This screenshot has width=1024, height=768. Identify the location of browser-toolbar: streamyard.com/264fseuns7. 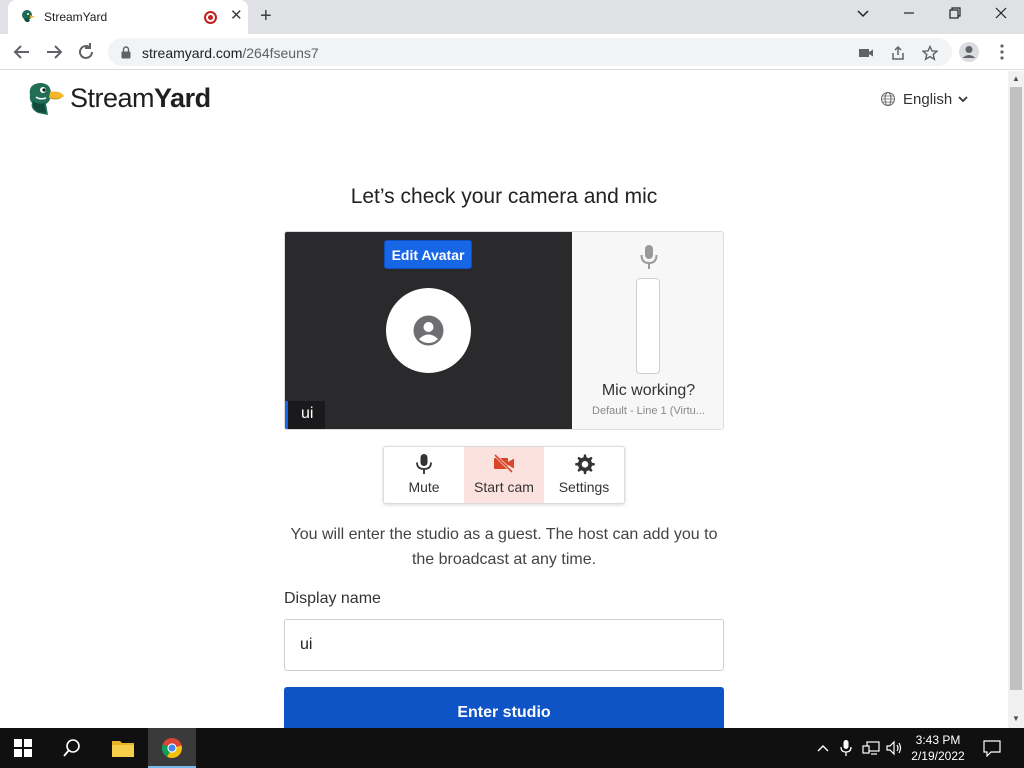
(512, 52).